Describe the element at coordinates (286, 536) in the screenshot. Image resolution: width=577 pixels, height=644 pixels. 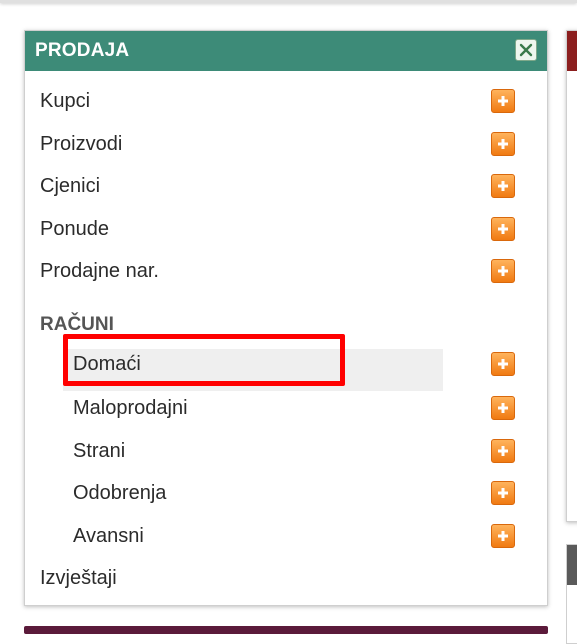
I see `menu-item-avansni: Avansni` at that location.